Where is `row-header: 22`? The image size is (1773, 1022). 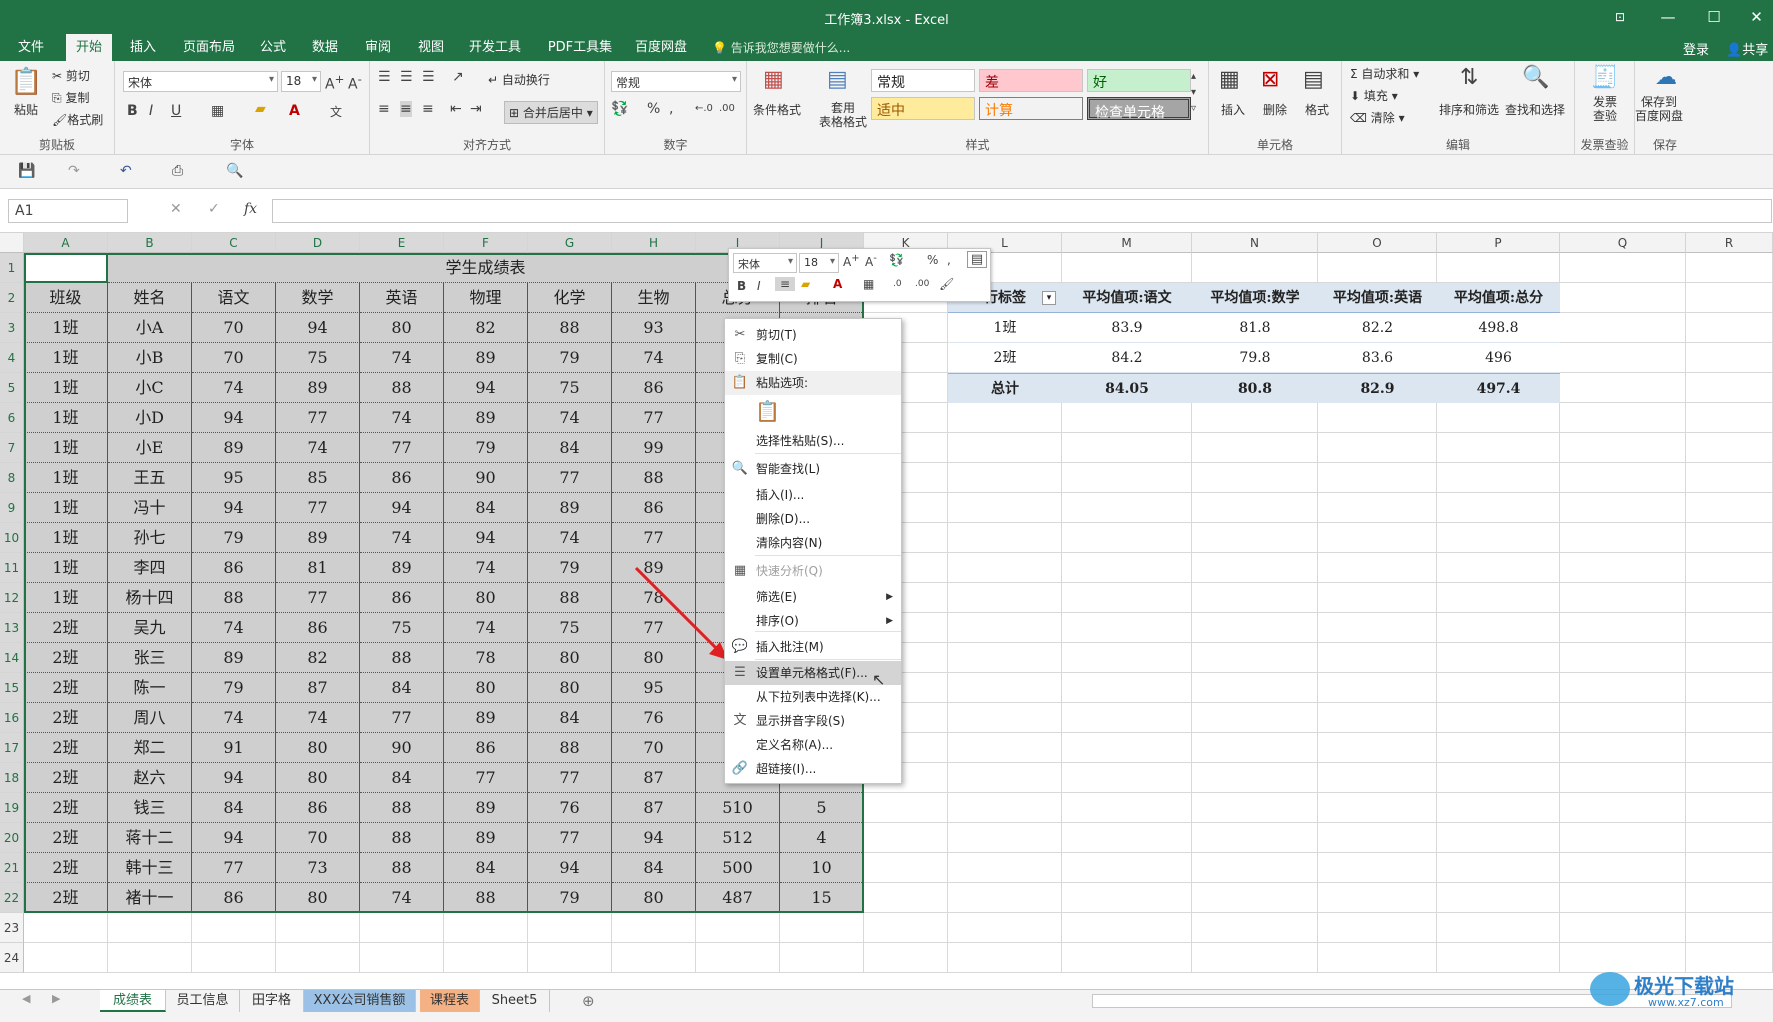 row-header: 22 is located at coordinates (12, 898).